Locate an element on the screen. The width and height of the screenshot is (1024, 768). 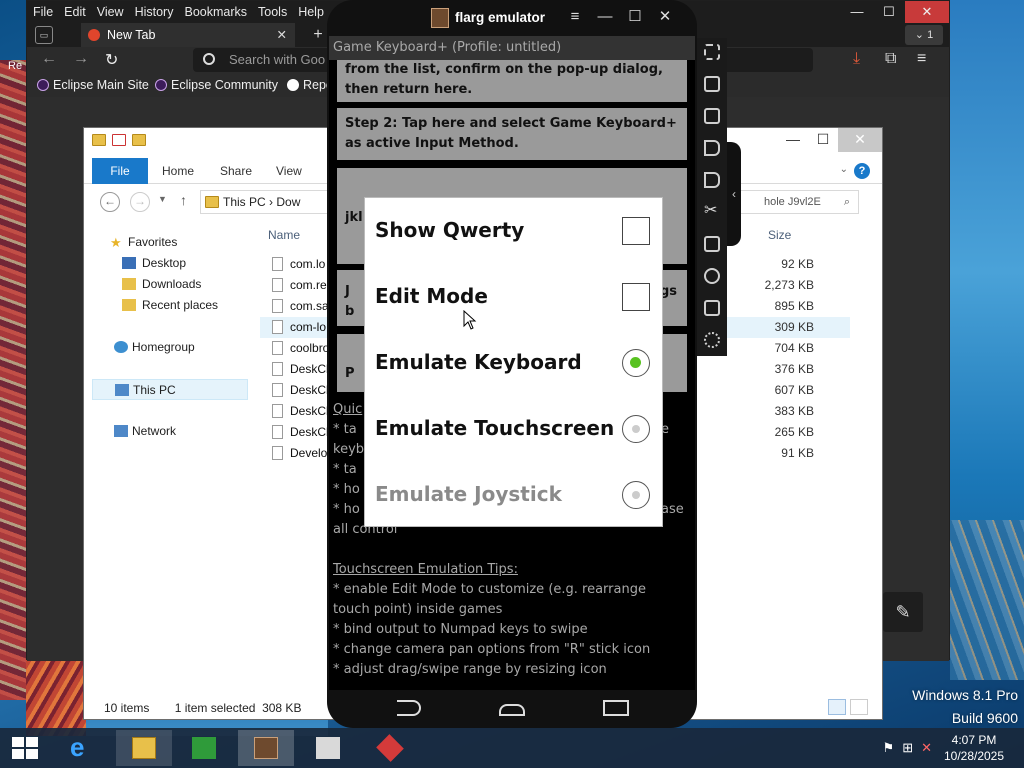
shake-icon is located at coordinates (712, 308).